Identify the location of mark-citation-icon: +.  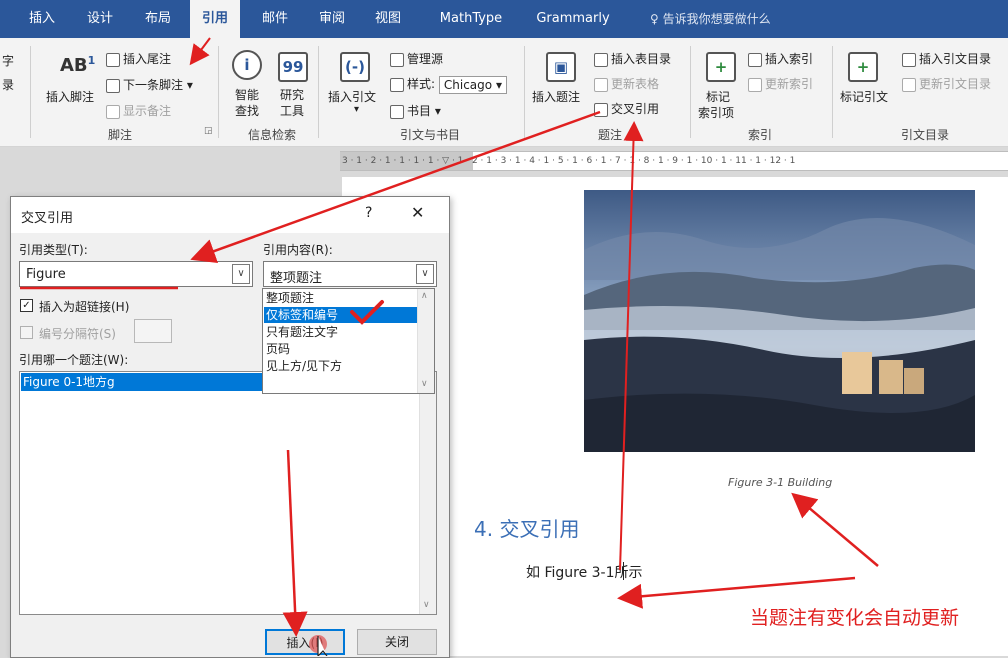
(863, 67).